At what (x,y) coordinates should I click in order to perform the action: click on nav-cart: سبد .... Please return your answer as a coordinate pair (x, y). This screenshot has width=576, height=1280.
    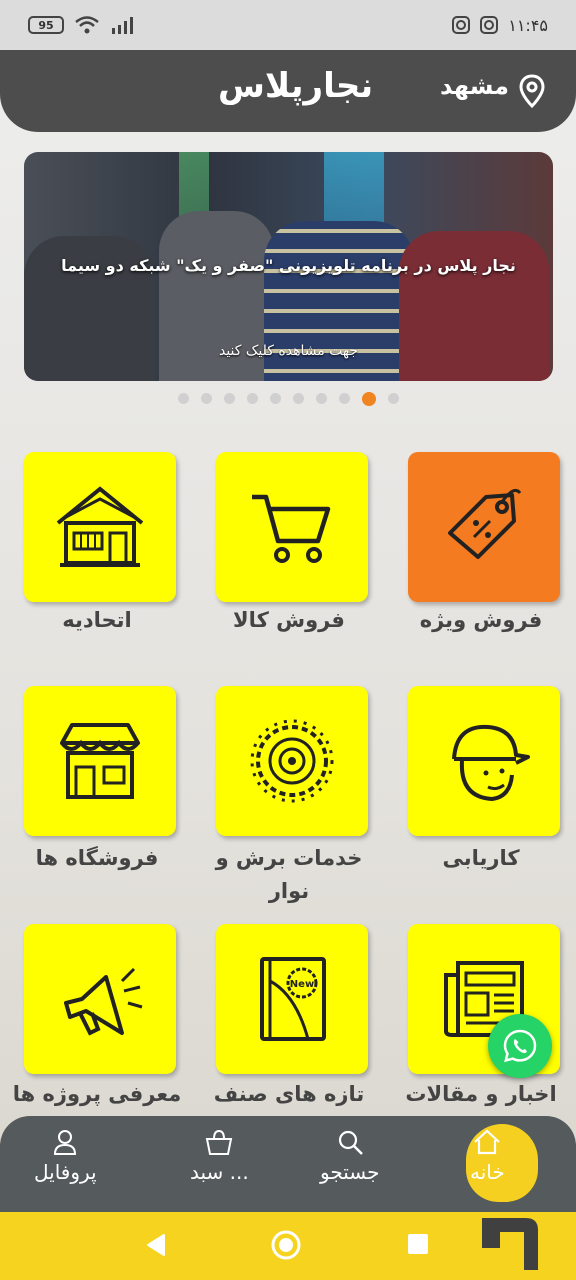
    Looking at the image, I should click on (219, 1156).